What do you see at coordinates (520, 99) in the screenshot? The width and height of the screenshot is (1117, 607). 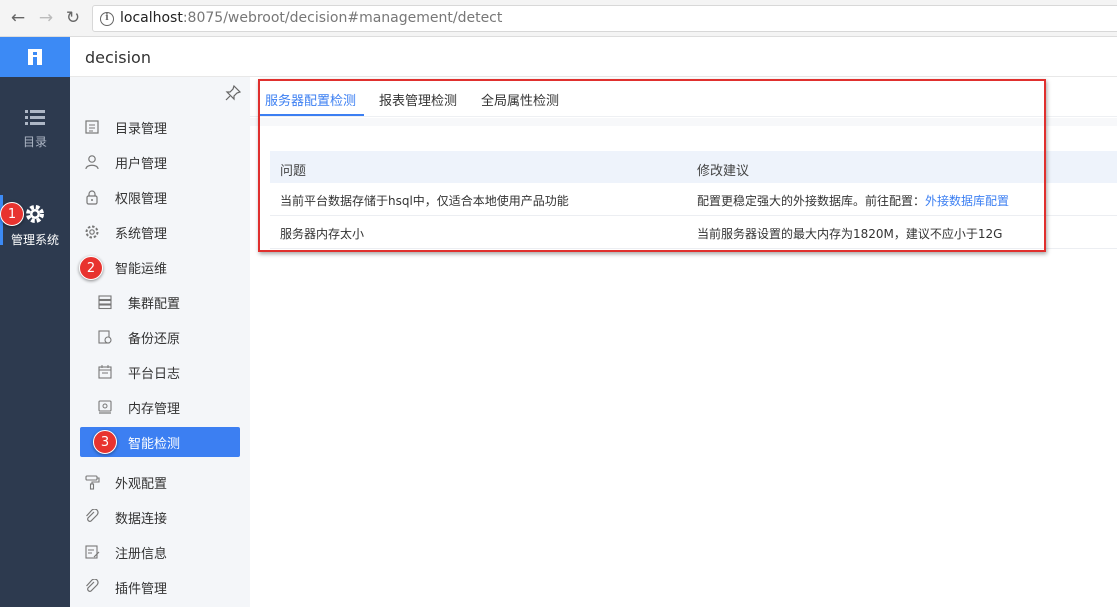 I see `tab-global-property-check: 全局属性检测` at bounding box center [520, 99].